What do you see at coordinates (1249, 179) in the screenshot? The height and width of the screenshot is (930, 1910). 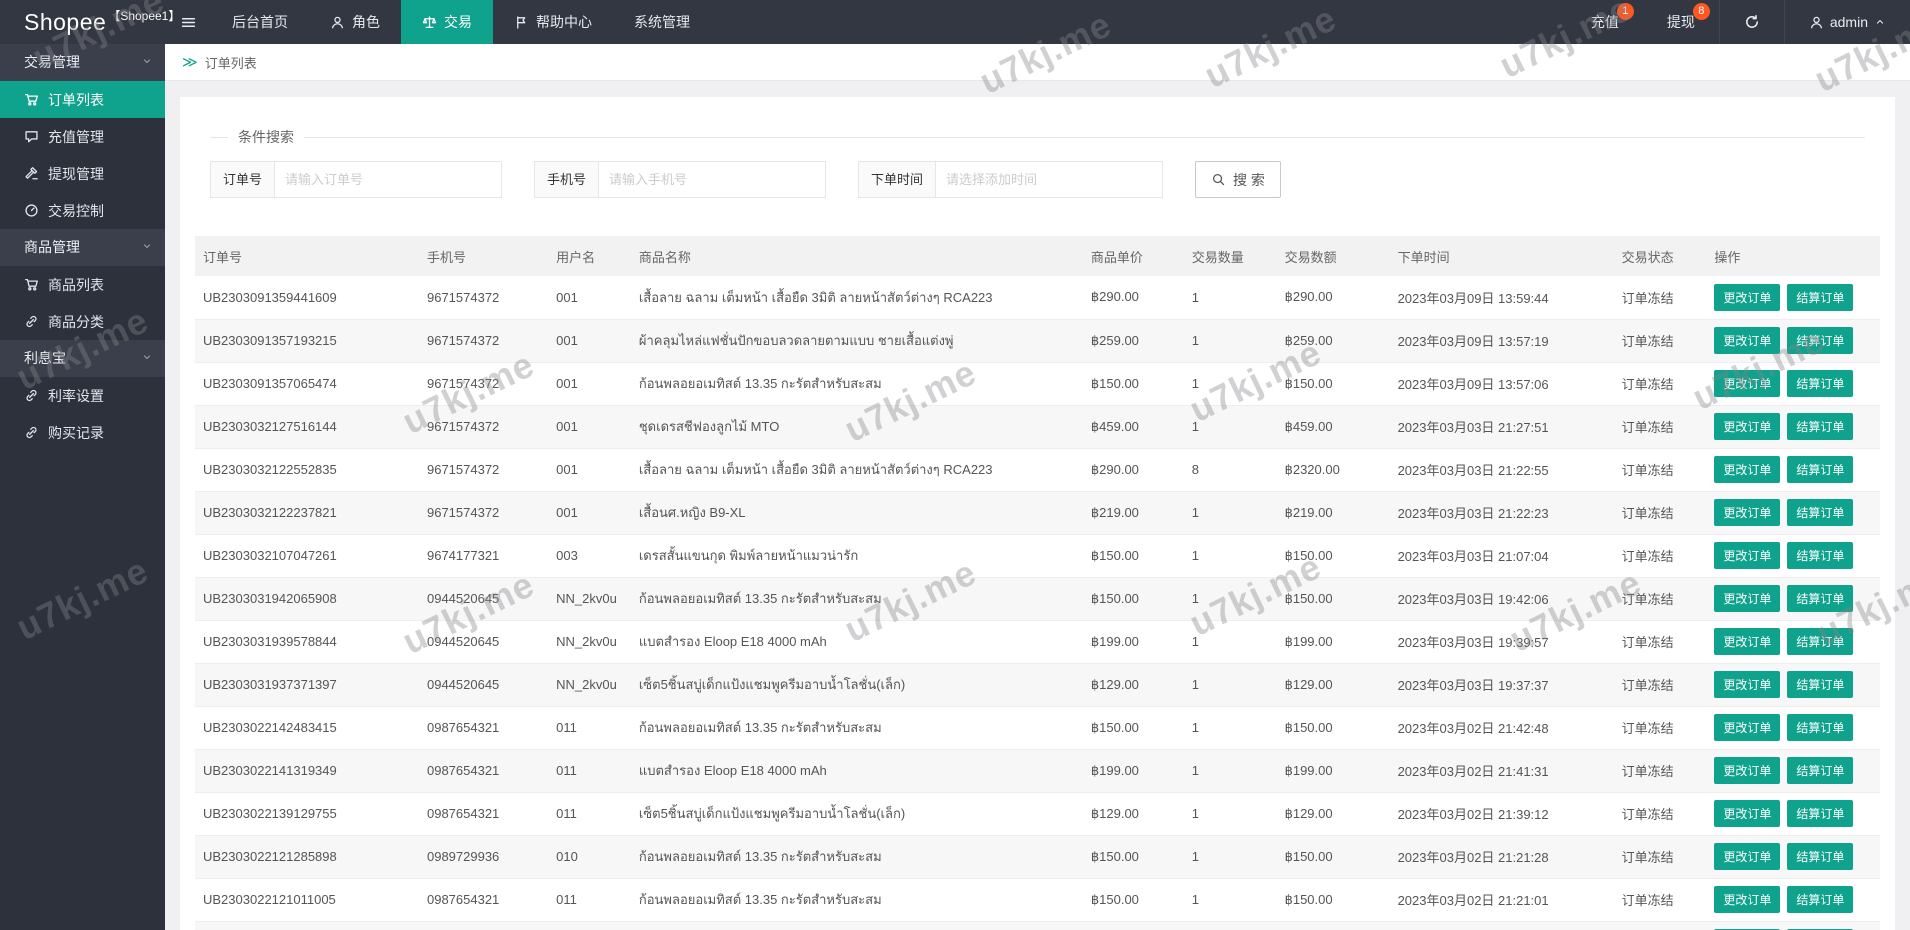 I see `search-button-label: 搜 索` at bounding box center [1249, 179].